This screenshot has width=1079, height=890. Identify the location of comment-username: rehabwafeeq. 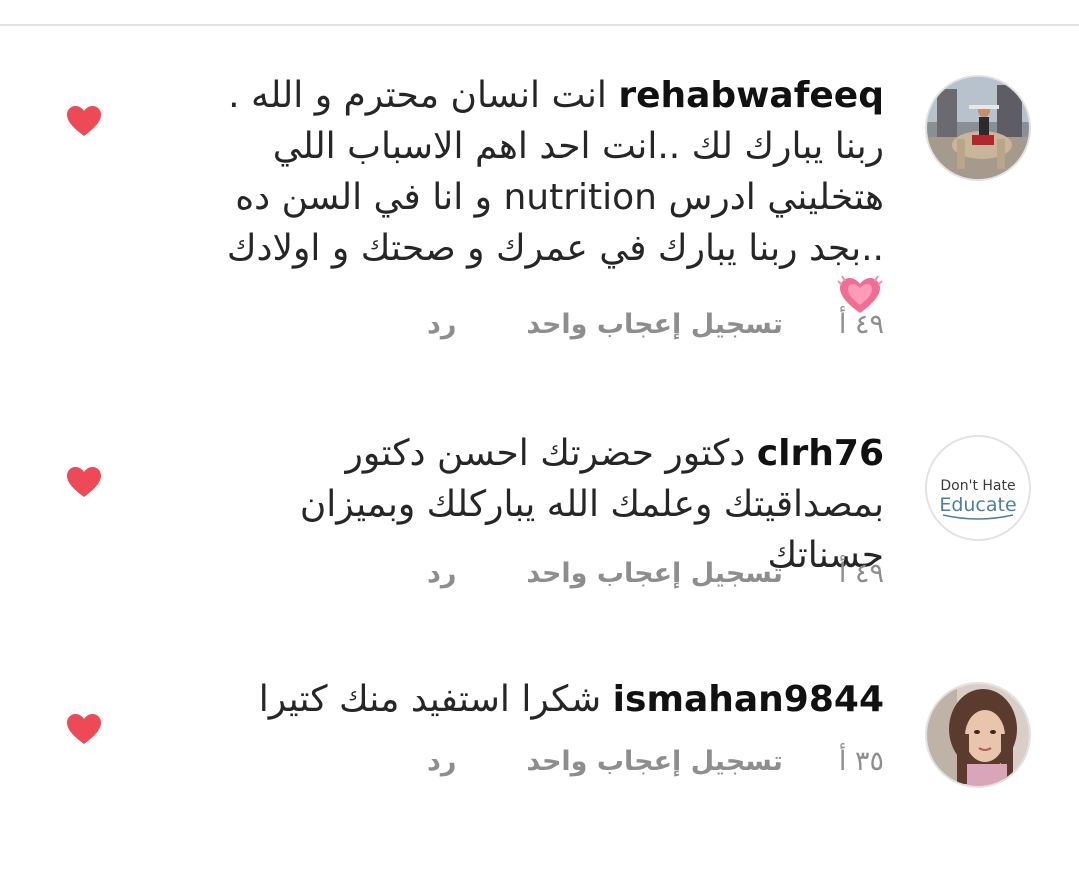
(751, 95).